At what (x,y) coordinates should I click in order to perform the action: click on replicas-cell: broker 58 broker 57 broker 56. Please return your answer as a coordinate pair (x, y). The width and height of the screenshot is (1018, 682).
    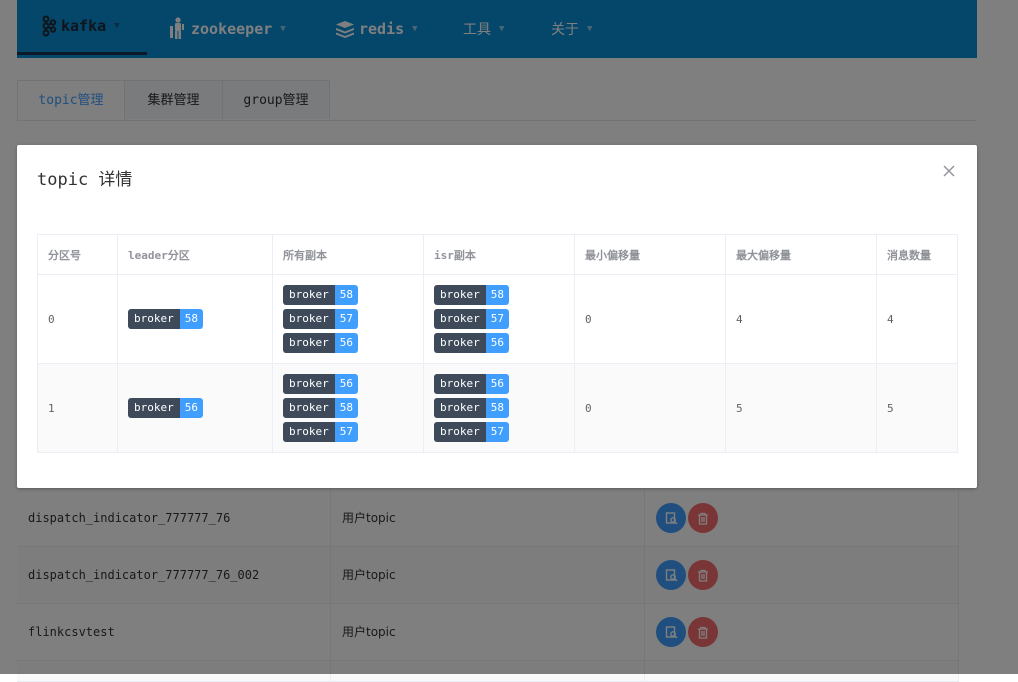
    Looking at the image, I should click on (348, 319).